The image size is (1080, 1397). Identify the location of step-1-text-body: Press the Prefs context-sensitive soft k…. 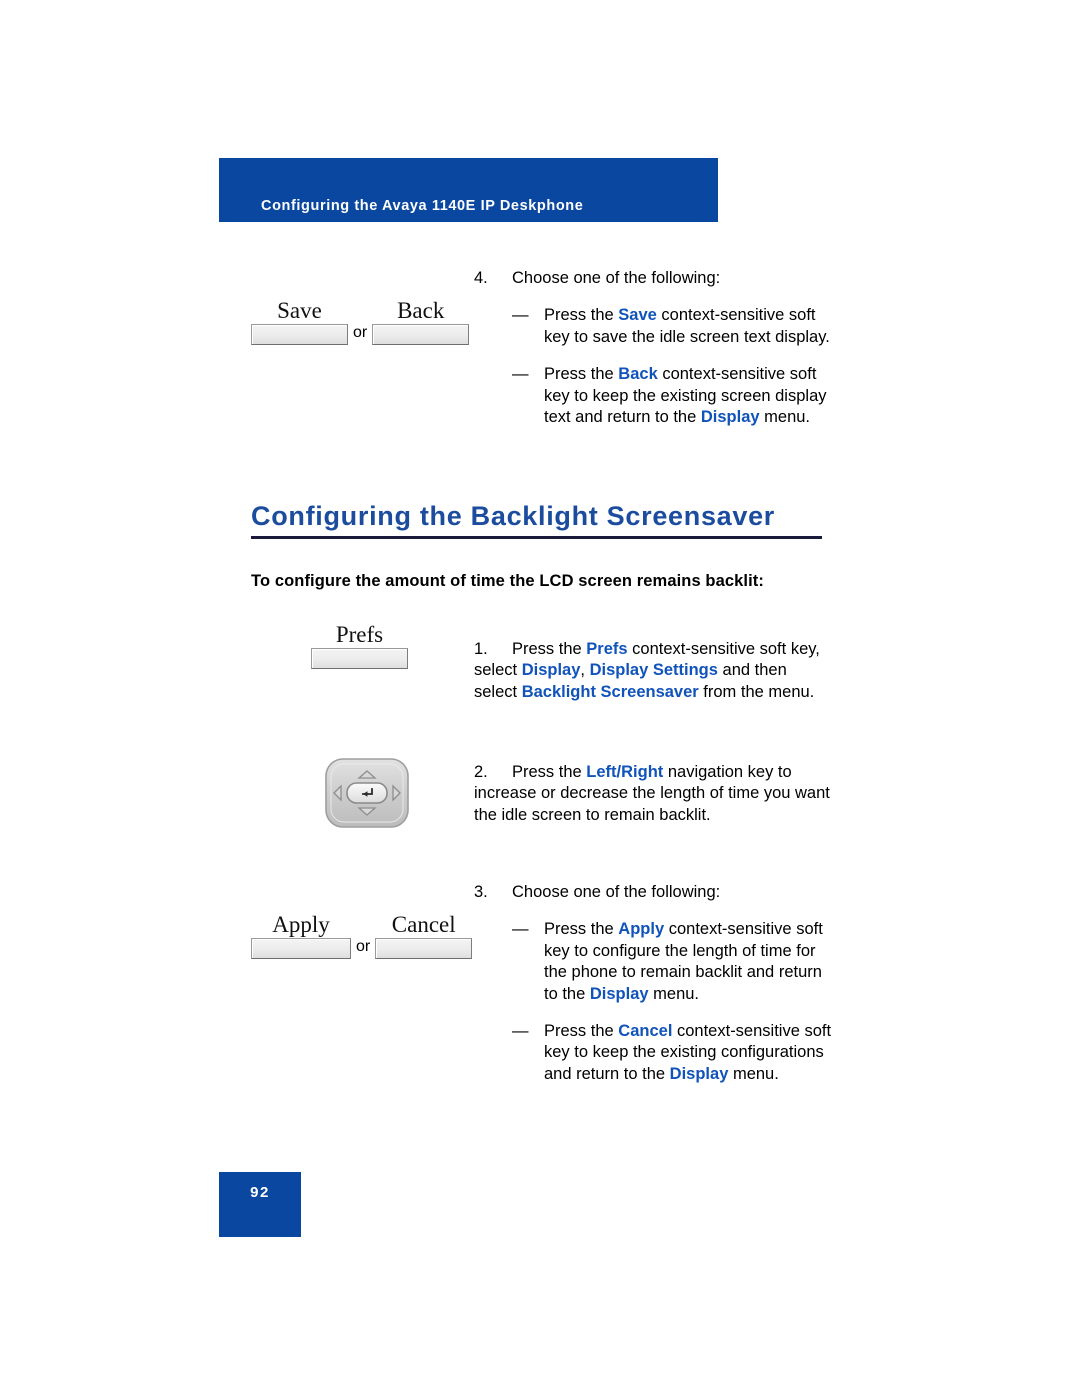
(647, 670).